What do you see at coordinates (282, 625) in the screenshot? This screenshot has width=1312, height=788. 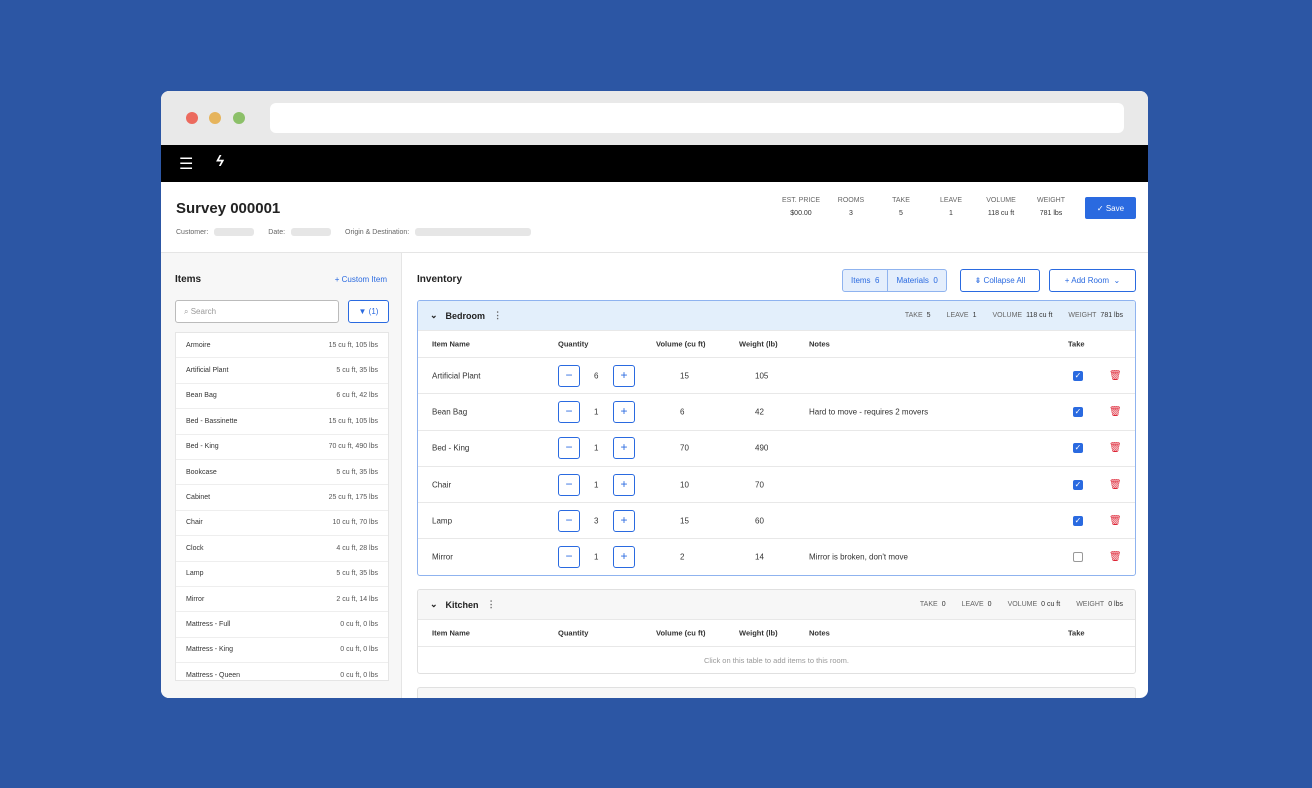 I see `list-item: Mattress - Full 0 cu ft, 0 lbs` at bounding box center [282, 625].